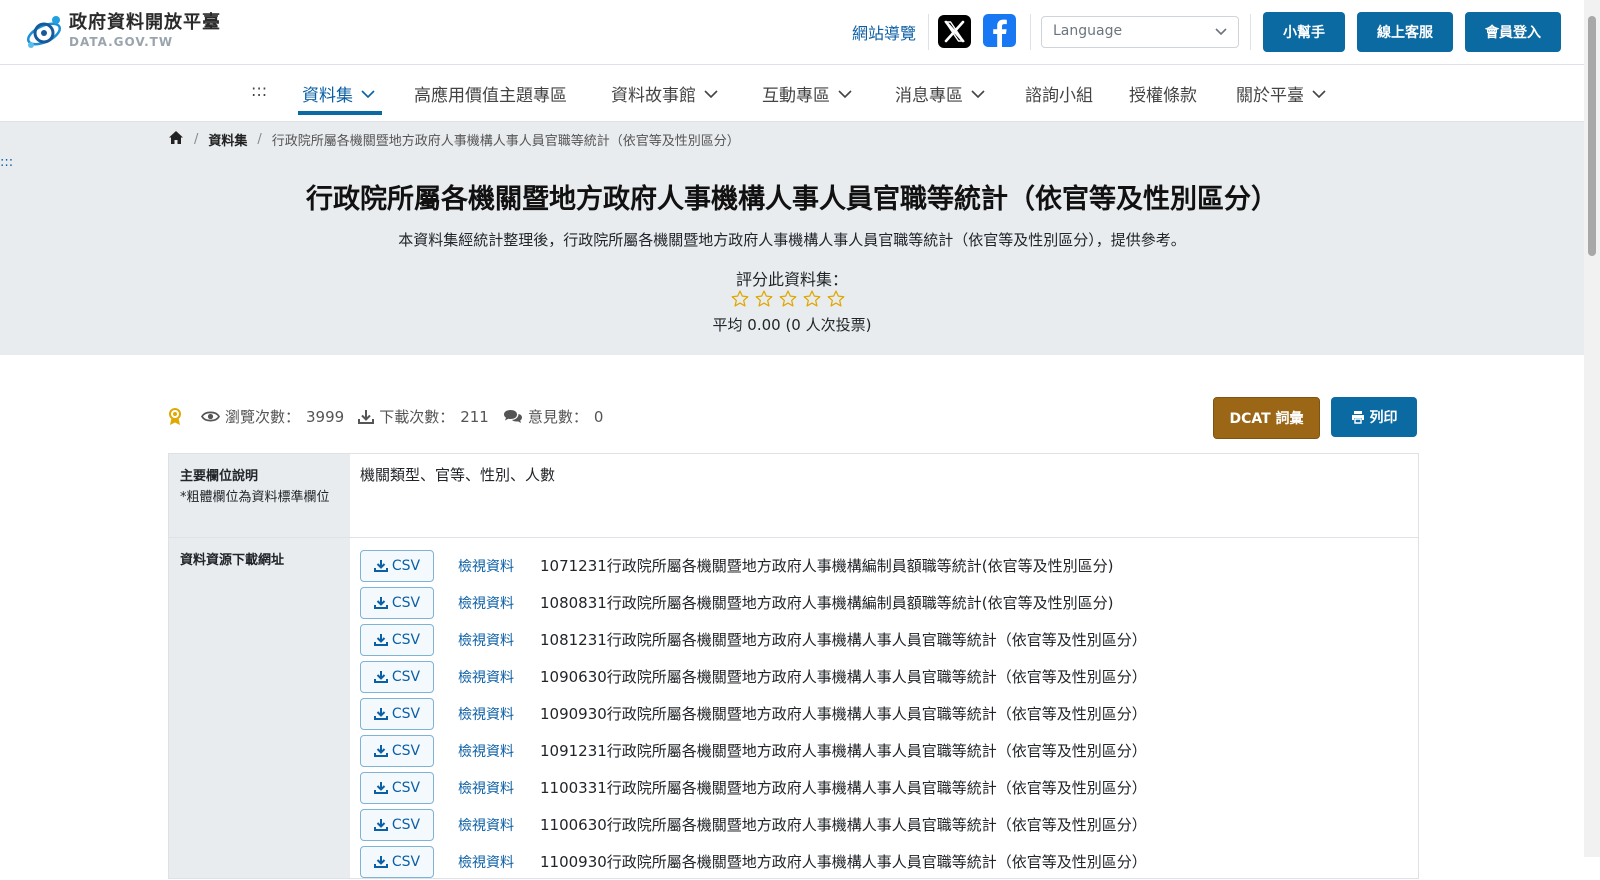 Image resolution: width=1600 pixels, height=880 pixels. Describe the element at coordinates (458, 475) in the screenshot. I see `fields-value: 機關類型、官等、性別、人數` at that location.